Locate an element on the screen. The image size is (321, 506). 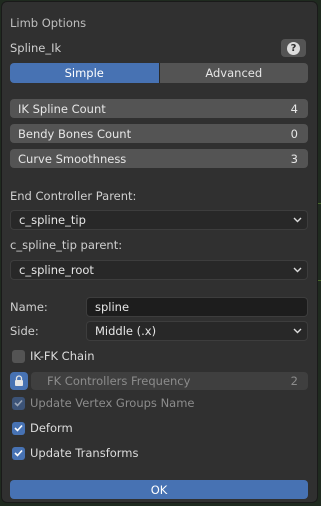
curve-smoothness-label: Curve Smoothness is located at coordinates (72, 158).